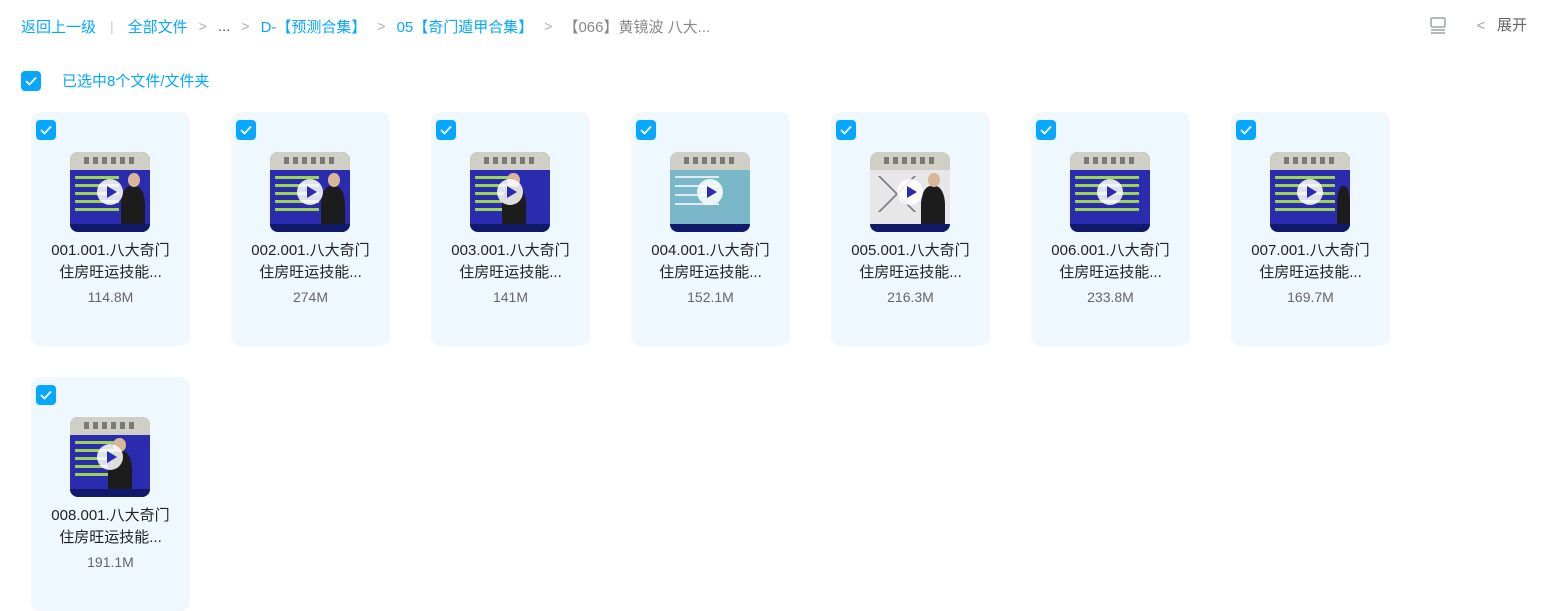  I want to click on file-size: 274M, so click(310, 297).